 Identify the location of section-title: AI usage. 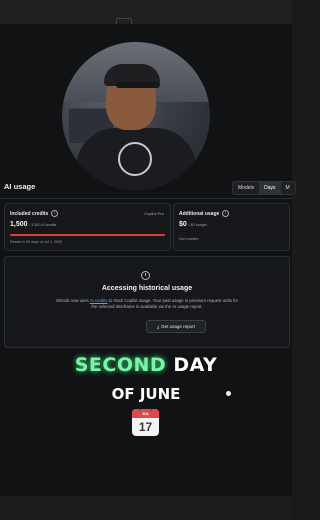
(20, 186).